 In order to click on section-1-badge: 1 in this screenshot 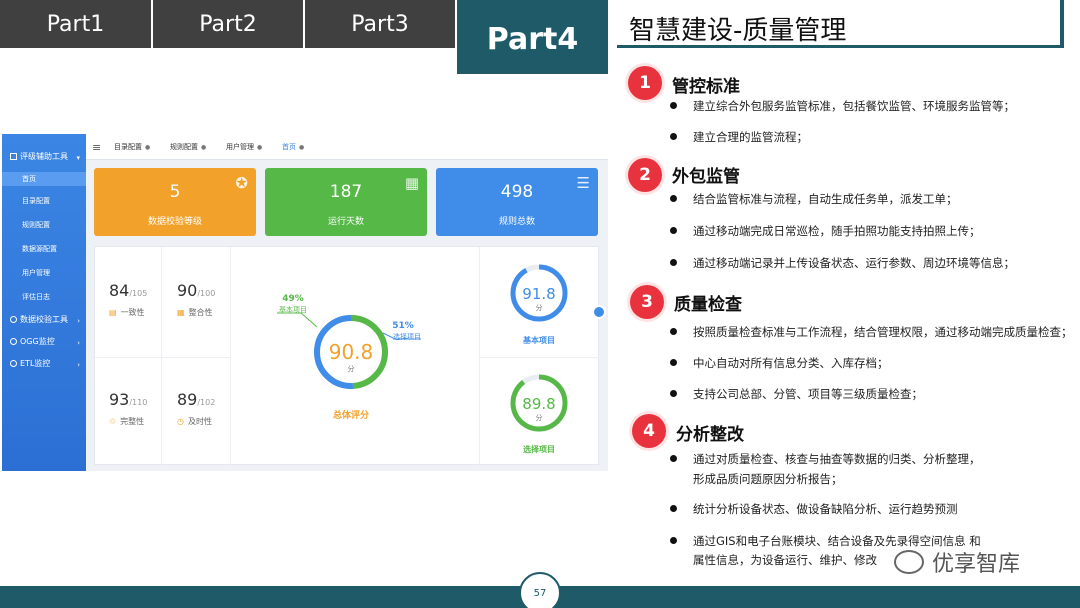, I will do `click(645, 83)`.